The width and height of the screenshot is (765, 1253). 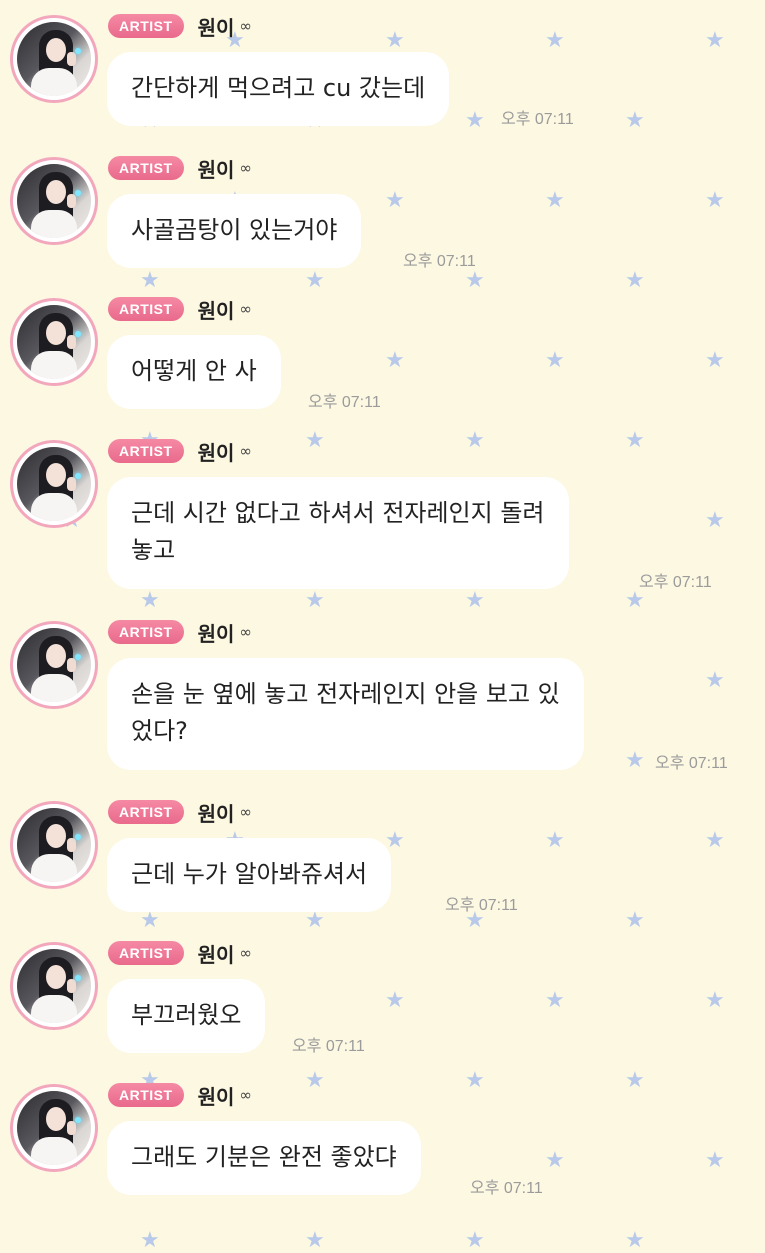 What do you see at coordinates (234, 231) in the screenshot?
I see `message-bubble: 사골곰탕이 있는거야` at bounding box center [234, 231].